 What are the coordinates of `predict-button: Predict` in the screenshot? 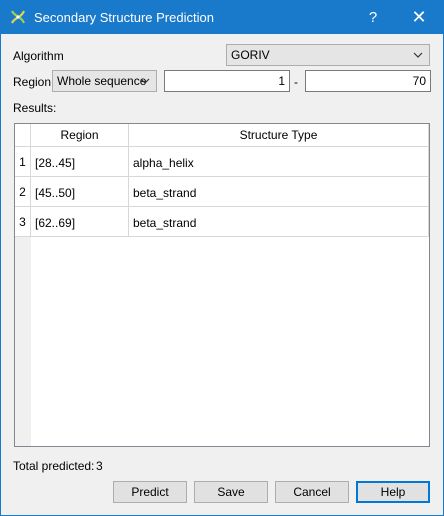 It's located at (150, 492).